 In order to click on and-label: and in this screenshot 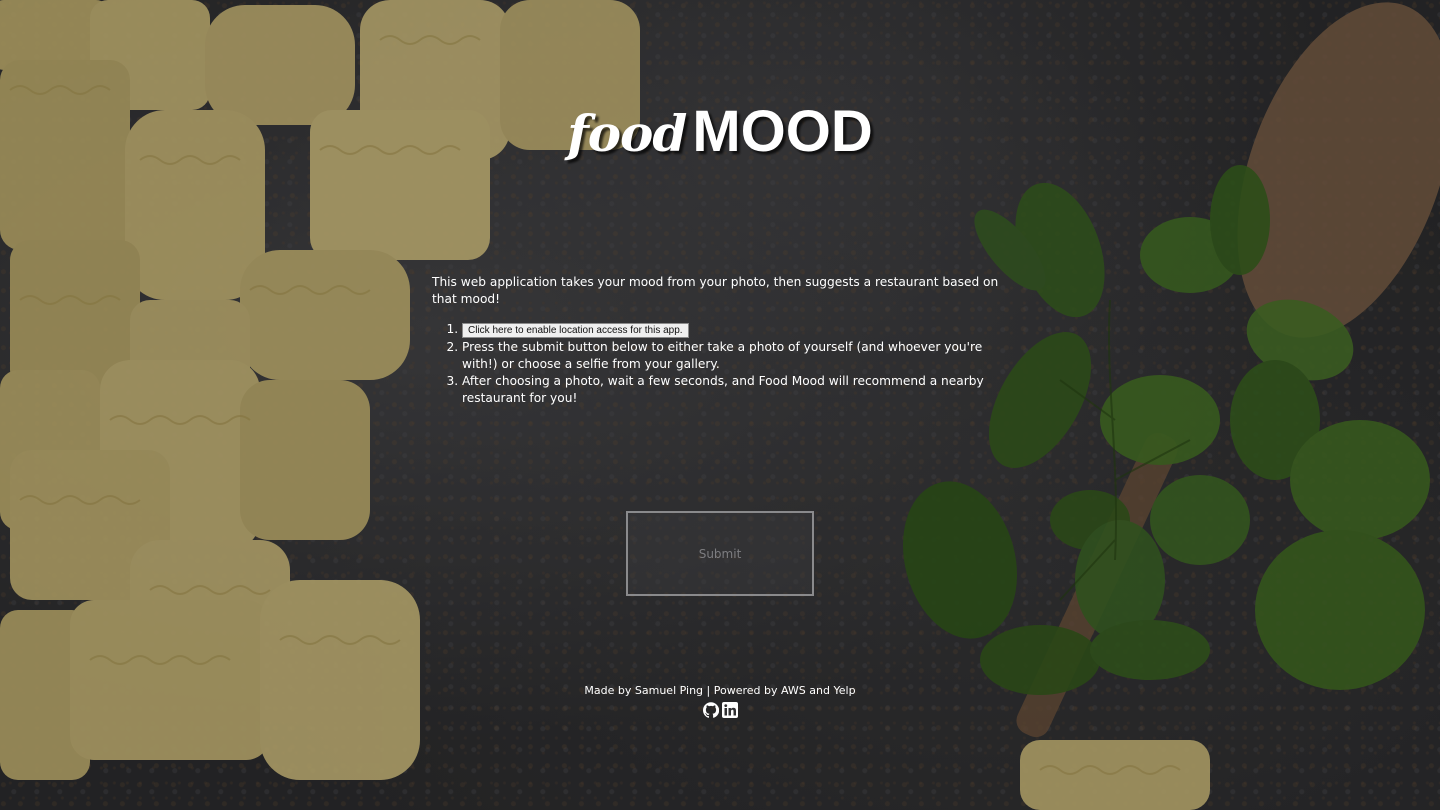, I will do `click(819, 690)`.